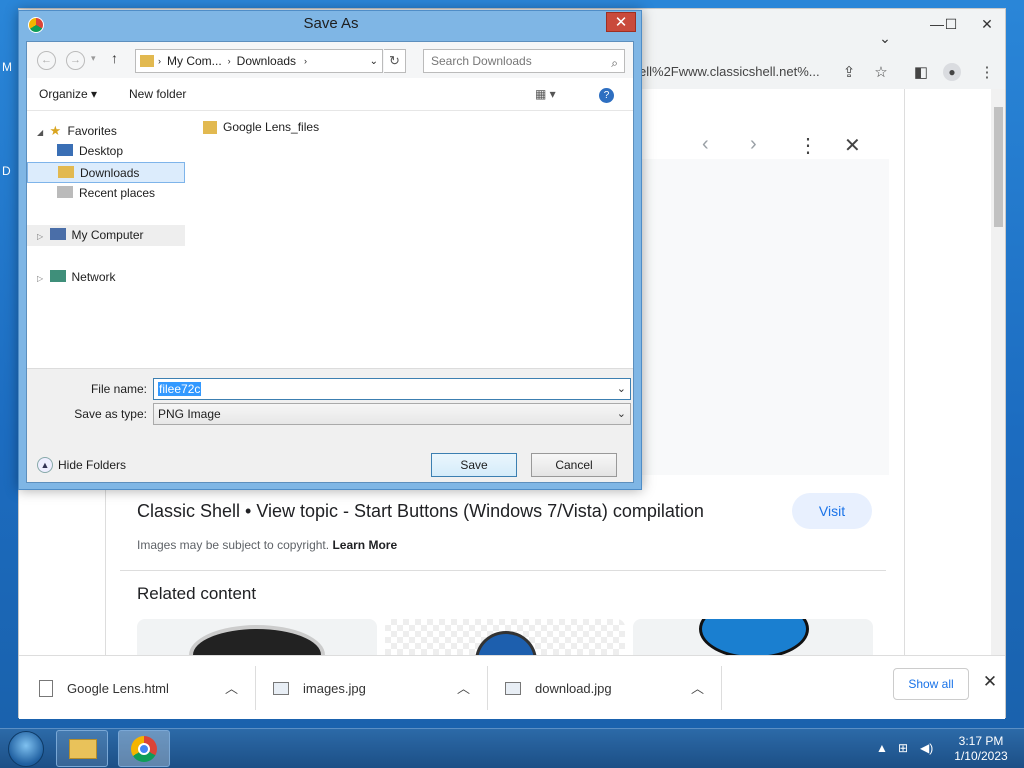 The width and height of the screenshot is (1024, 768). What do you see at coordinates (106, 277) in the screenshot?
I see `nav-network: ▷ Network` at bounding box center [106, 277].